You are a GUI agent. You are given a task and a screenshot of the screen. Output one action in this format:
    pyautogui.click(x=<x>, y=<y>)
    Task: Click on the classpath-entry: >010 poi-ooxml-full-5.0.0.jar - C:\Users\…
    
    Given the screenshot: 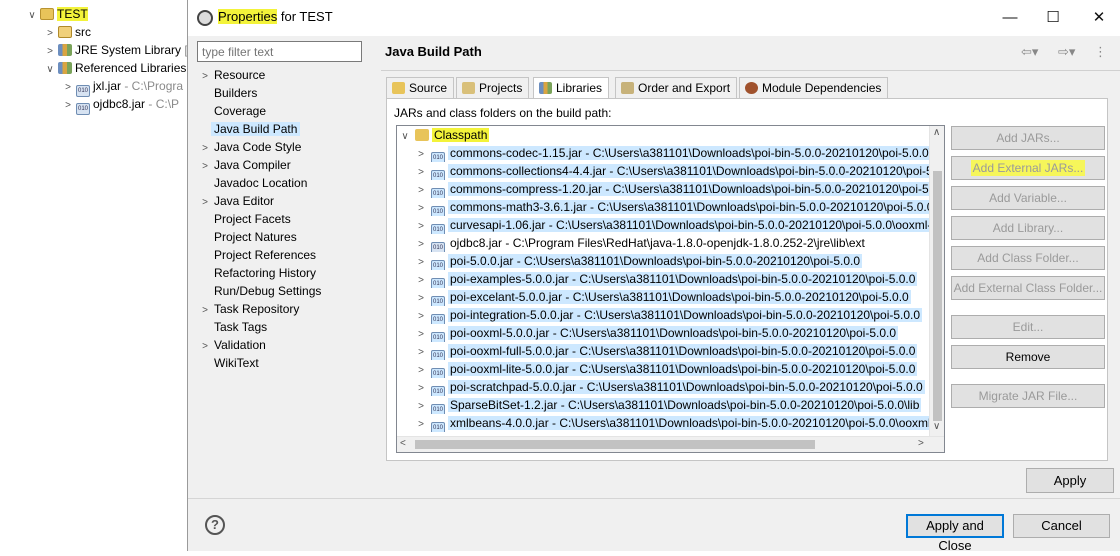 What is the action you would take?
    pyautogui.click(x=678, y=351)
    